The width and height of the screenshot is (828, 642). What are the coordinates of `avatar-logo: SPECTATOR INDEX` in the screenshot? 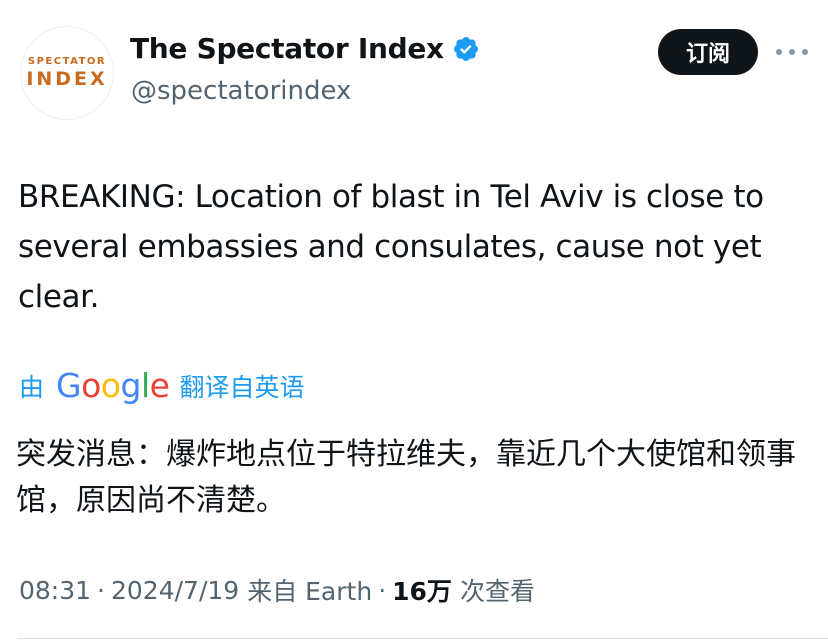 It's located at (67, 73).